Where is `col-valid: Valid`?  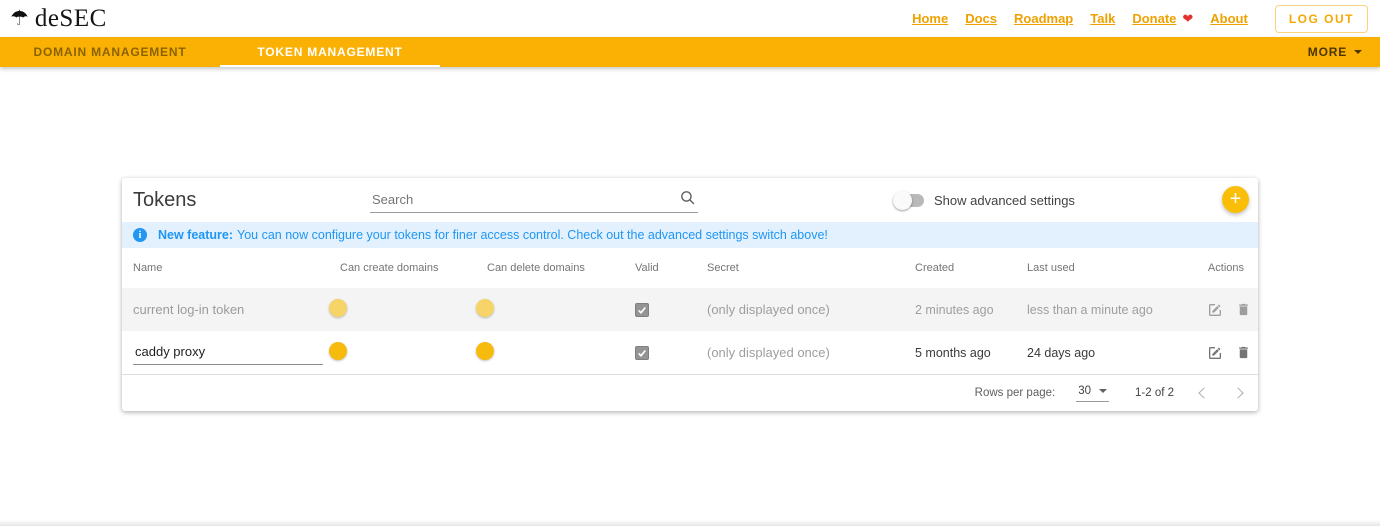 col-valid: Valid is located at coordinates (647, 268).